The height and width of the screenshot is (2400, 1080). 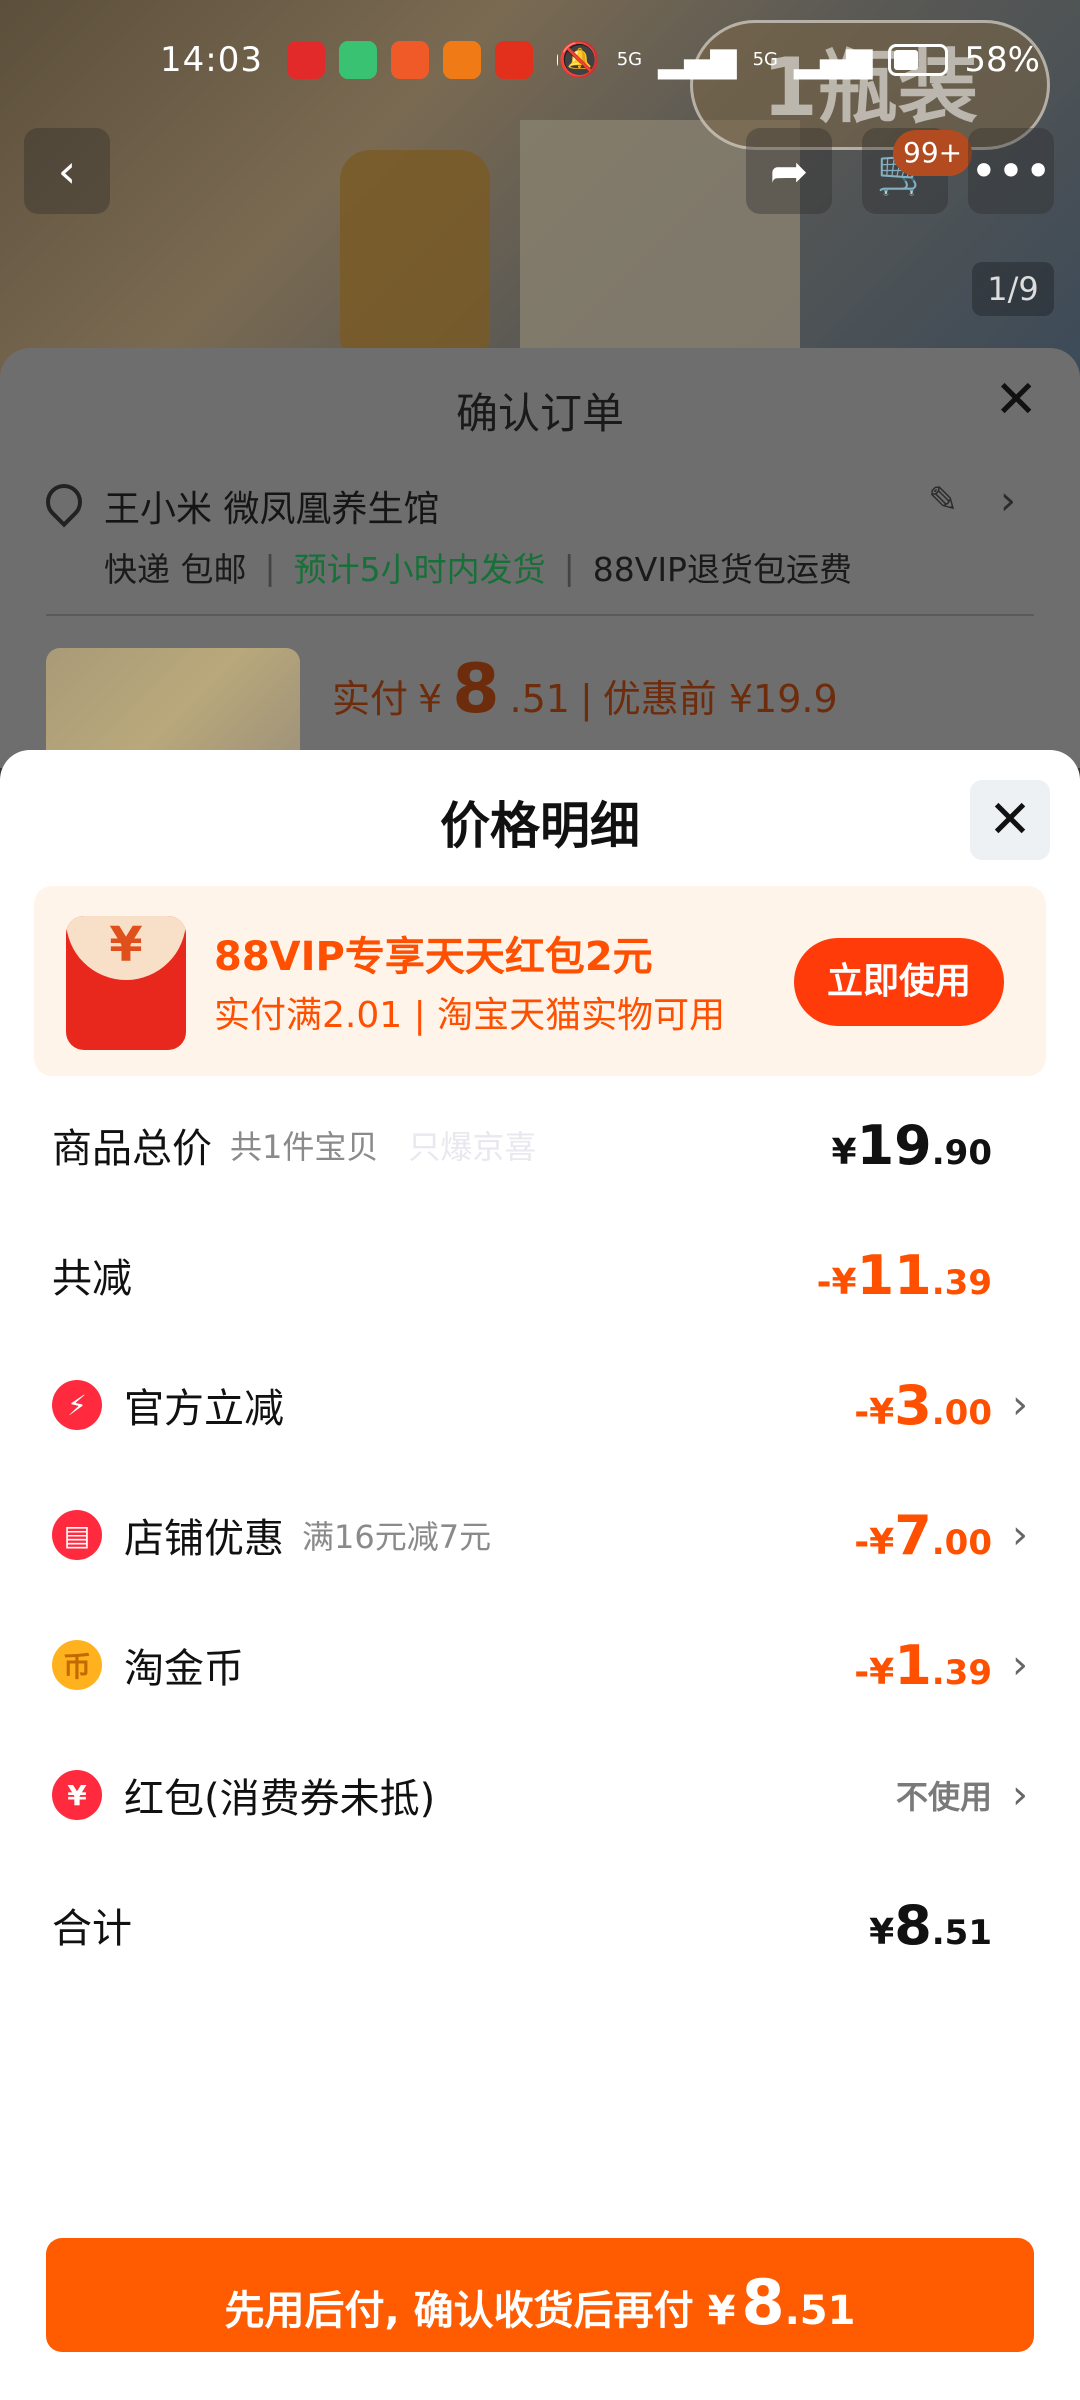 What do you see at coordinates (540, 1405) in the screenshot?
I see `row-official-discount: ⚡ 官方立减 -¥ 3.00 ›` at bounding box center [540, 1405].